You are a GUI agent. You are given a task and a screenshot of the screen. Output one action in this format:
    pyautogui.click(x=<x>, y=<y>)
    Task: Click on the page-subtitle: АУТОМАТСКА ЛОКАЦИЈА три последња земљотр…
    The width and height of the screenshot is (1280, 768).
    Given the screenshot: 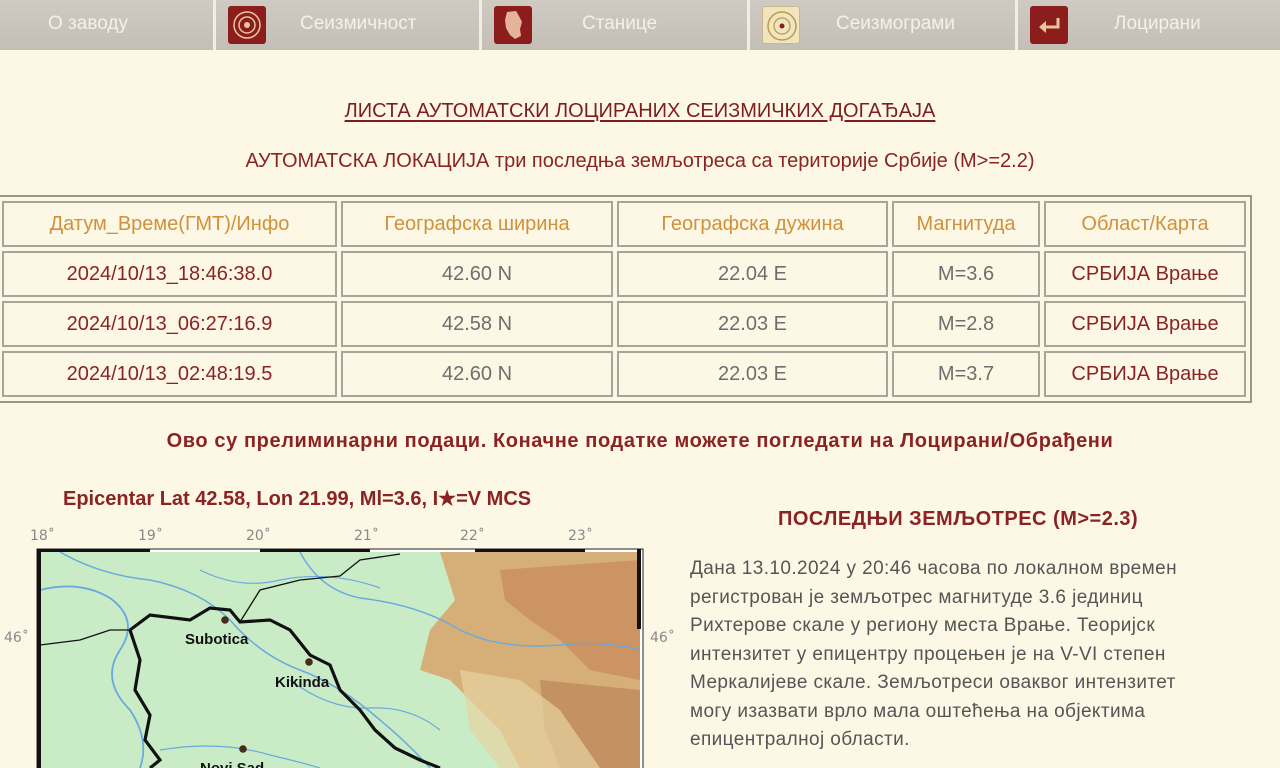 What is the action you would take?
    pyautogui.click(x=640, y=161)
    